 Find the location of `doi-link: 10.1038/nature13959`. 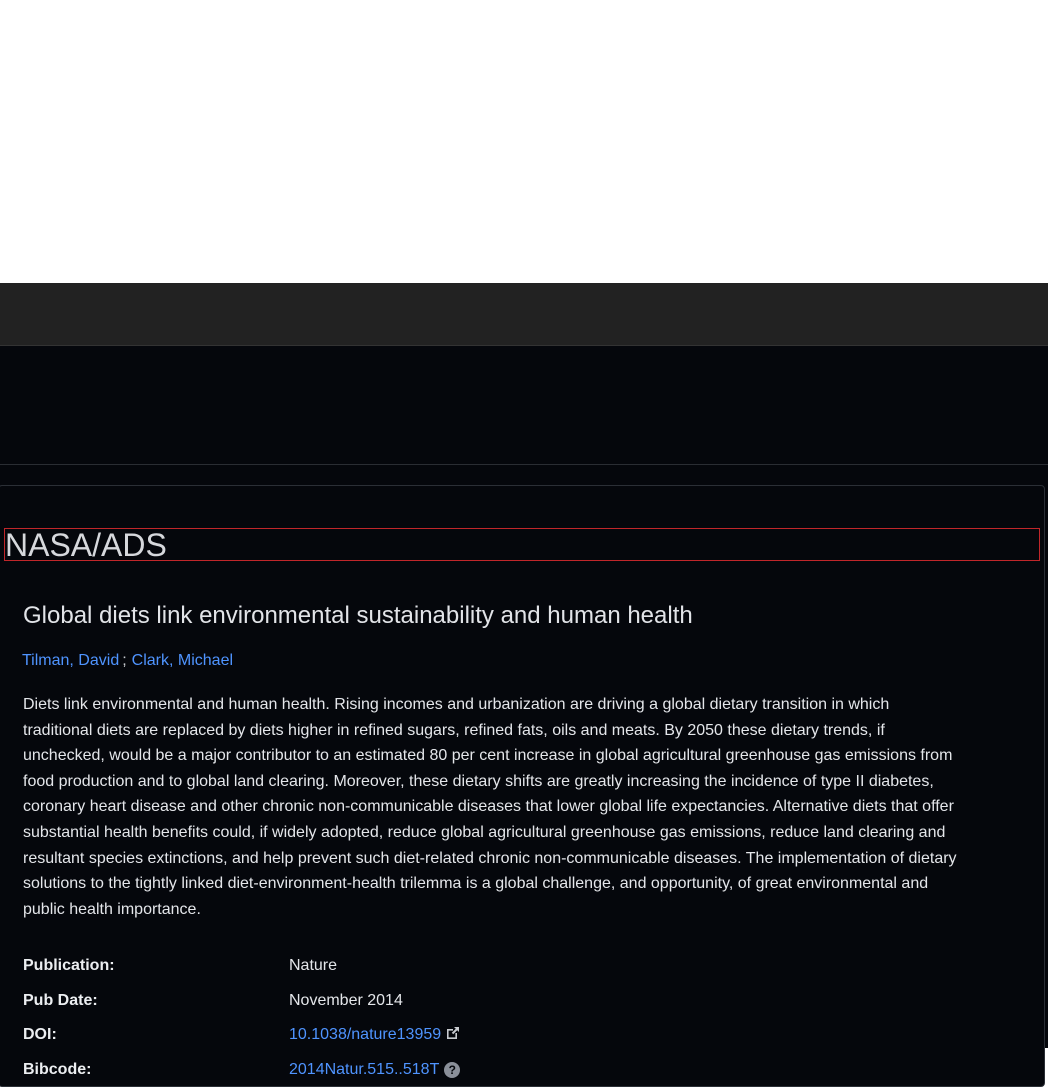

doi-link: 10.1038/nature13959 is located at coordinates (365, 1034).